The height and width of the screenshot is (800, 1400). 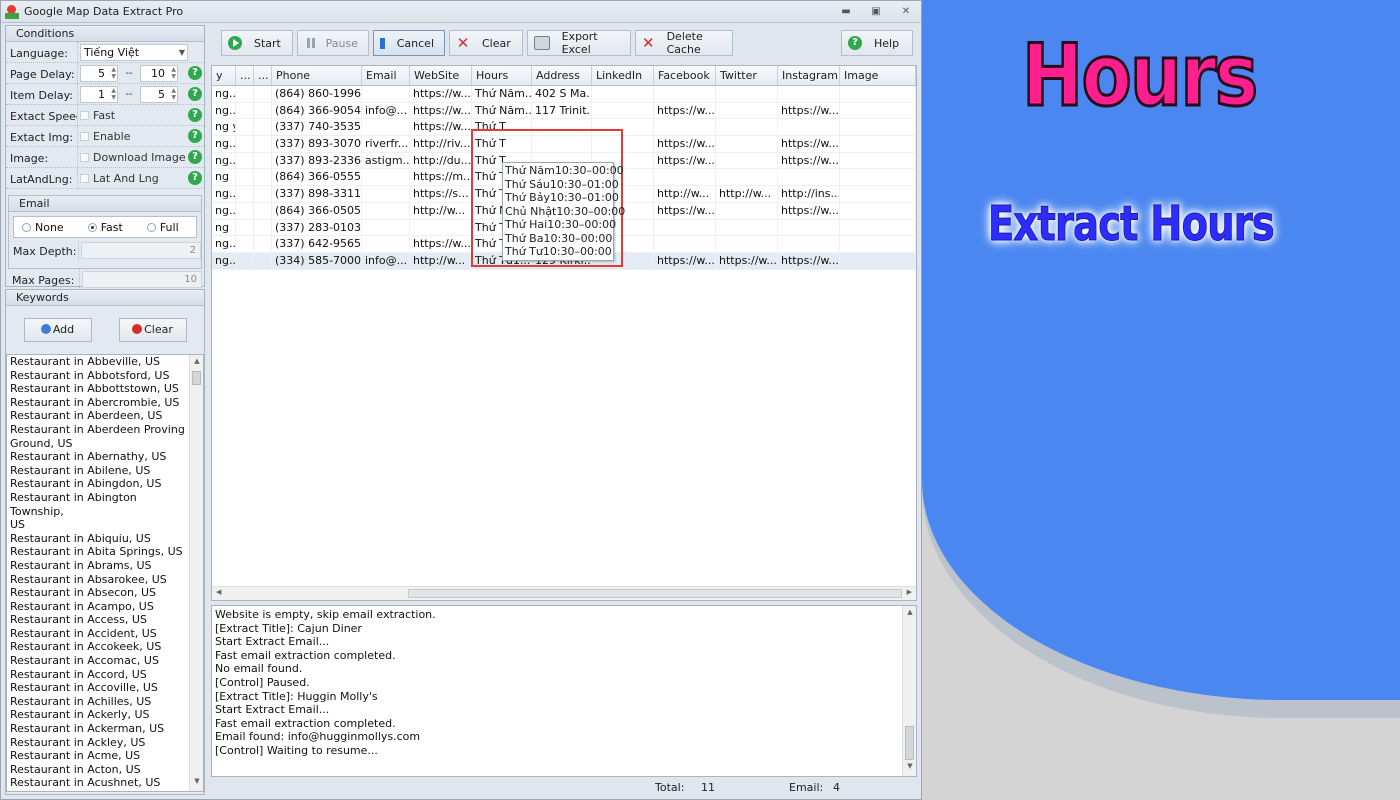 I want to click on maximize-button: ▣, so click(x=876, y=11).